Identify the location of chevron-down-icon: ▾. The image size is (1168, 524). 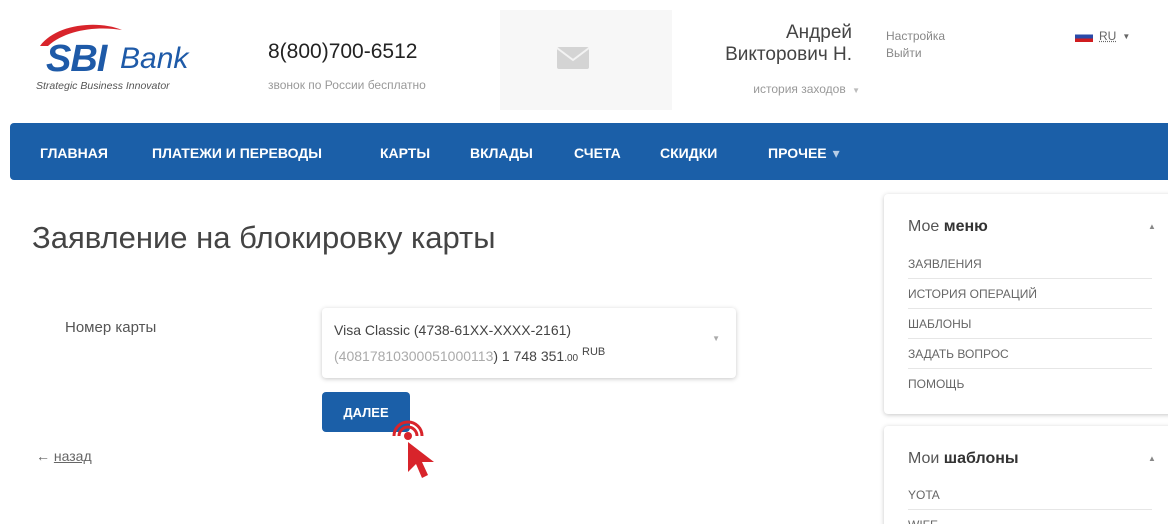
(836, 153).